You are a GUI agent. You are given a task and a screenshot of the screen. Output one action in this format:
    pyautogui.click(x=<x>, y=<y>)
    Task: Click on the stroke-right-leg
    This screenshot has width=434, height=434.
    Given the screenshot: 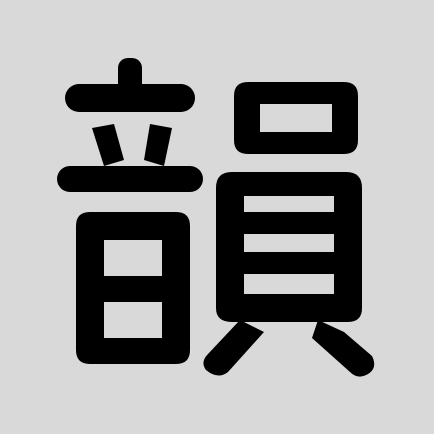 What is the action you would take?
    pyautogui.click(x=343, y=348)
    